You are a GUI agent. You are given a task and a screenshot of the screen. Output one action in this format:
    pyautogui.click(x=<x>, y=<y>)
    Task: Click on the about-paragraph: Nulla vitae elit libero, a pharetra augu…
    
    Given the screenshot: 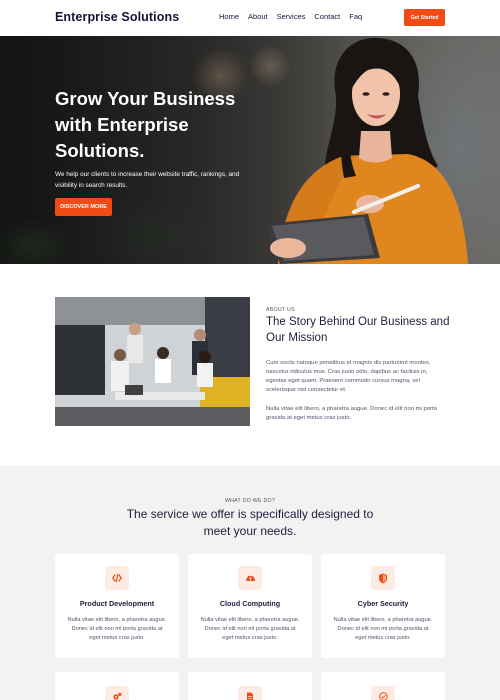 What is the action you would take?
    pyautogui.click(x=351, y=413)
    